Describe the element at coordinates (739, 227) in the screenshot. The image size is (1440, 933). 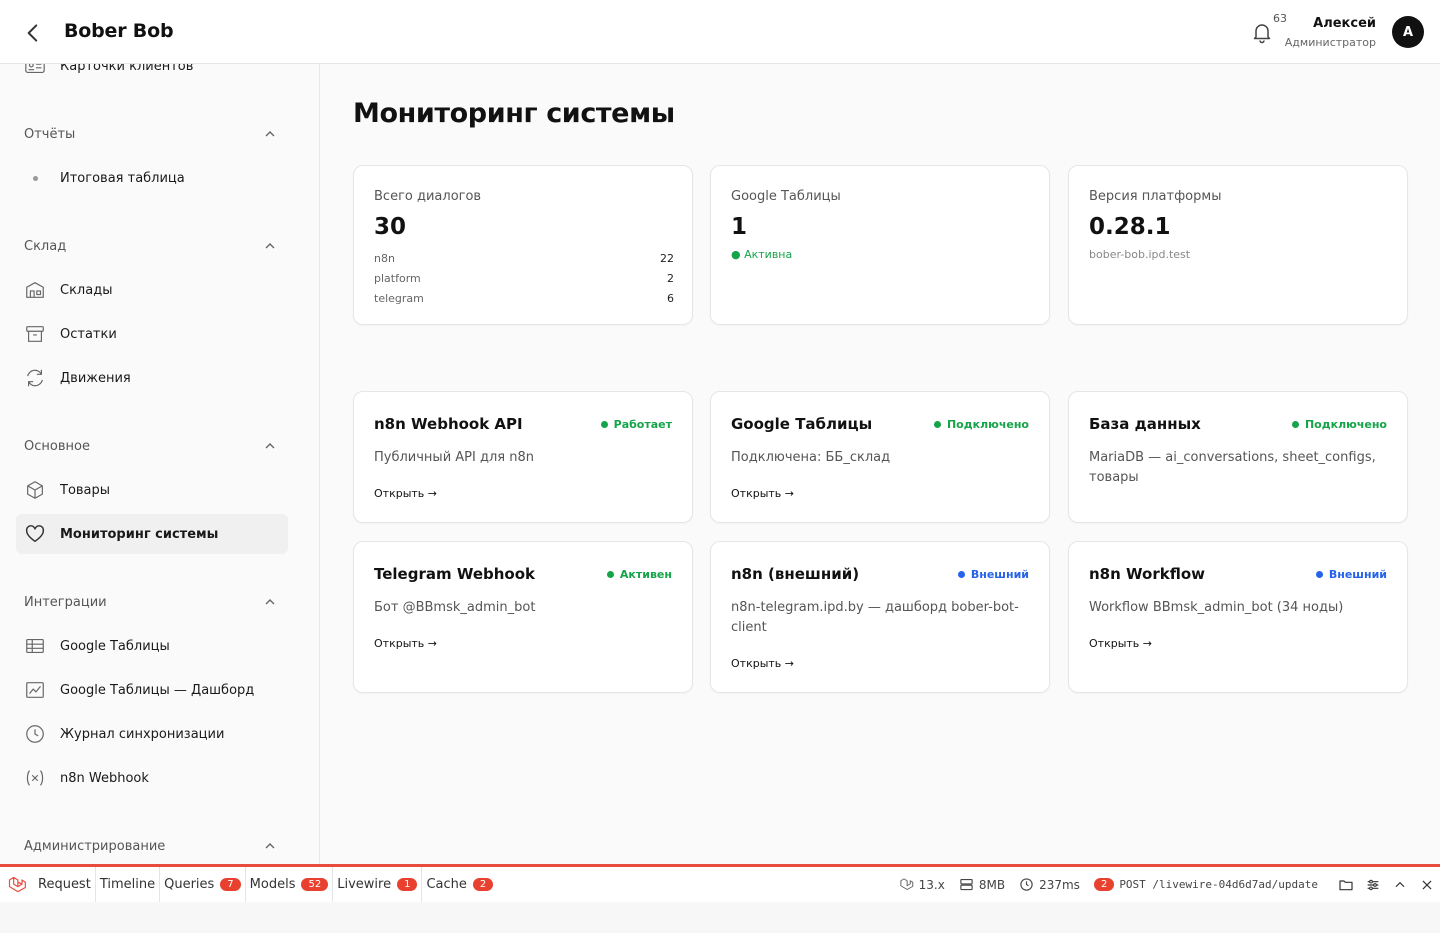
I see `stat-value: 1` at that location.